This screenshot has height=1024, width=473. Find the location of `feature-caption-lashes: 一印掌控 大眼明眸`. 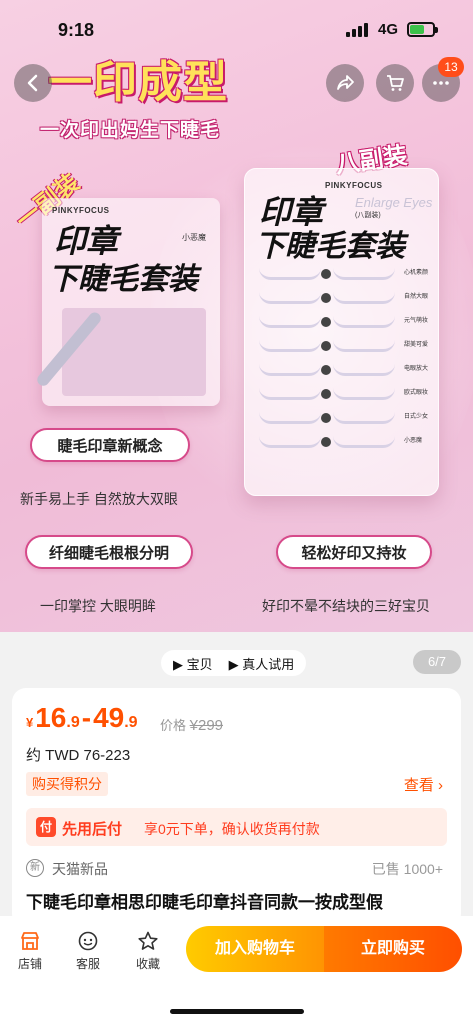

feature-caption-lashes: 一印掌控 大眼明眸 is located at coordinates (98, 606).